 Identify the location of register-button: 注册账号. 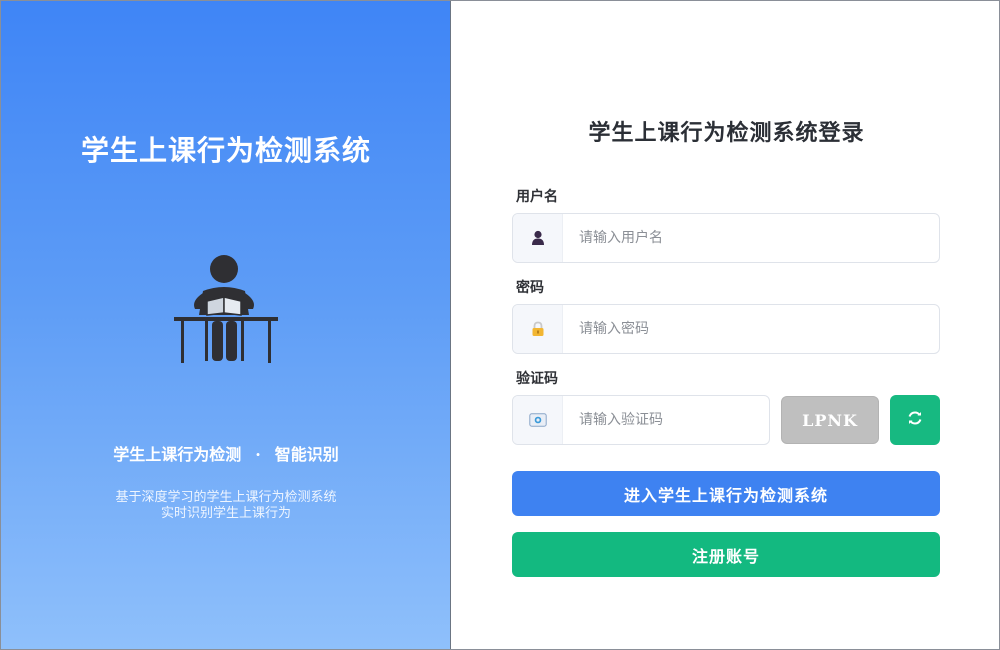
(726, 554).